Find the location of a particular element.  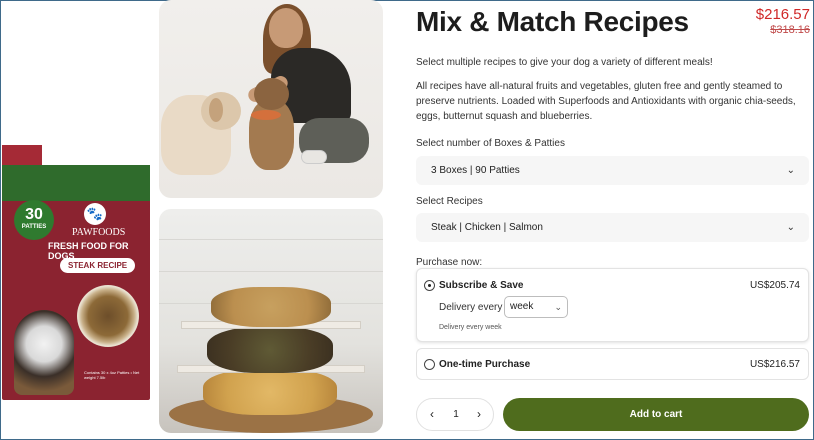

product-title: Mix & Match Recipes is located at coordinates (552, 21).